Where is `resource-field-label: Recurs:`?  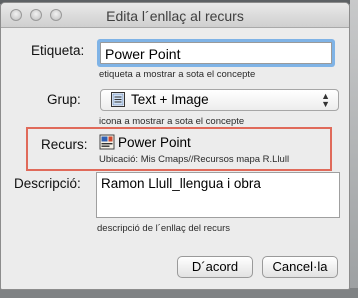
resource-field-label: Recurs: is located at coordinates (64, 144).